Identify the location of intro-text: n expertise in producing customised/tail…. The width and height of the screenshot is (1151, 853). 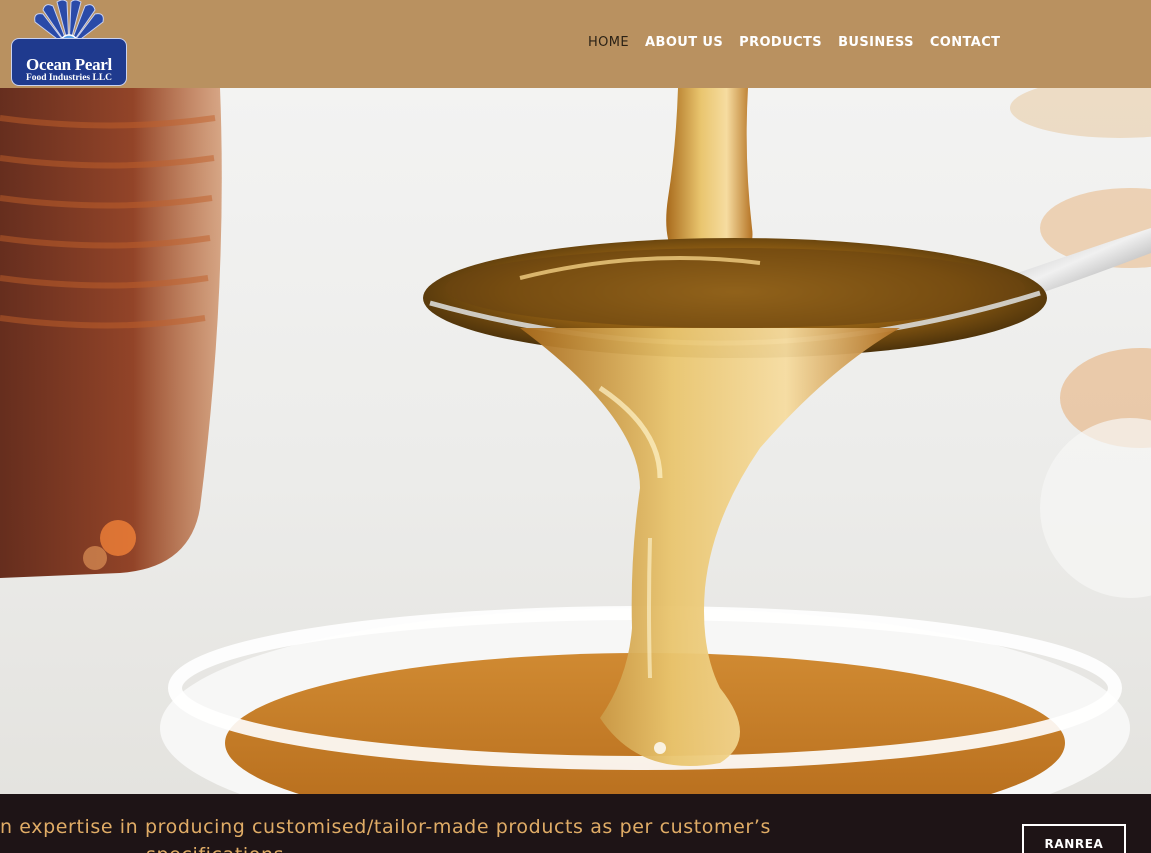
(400, 833).